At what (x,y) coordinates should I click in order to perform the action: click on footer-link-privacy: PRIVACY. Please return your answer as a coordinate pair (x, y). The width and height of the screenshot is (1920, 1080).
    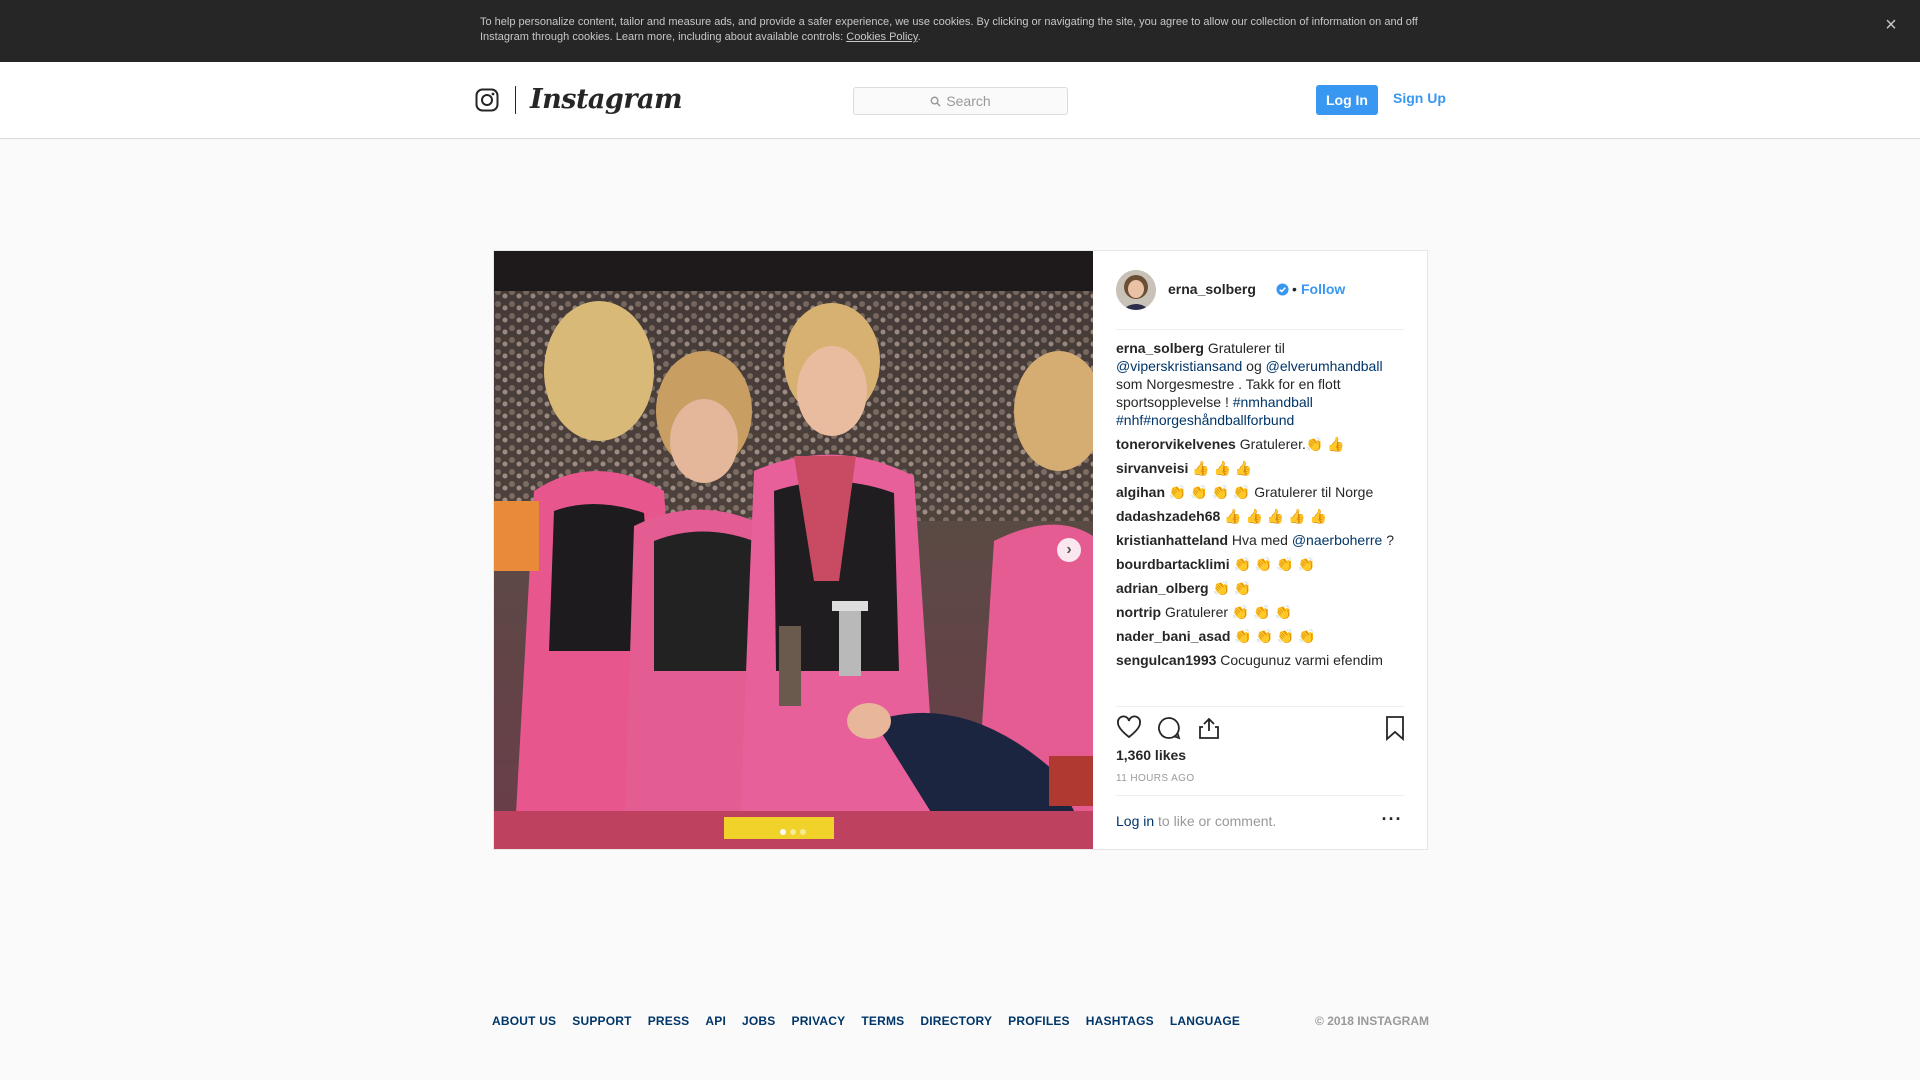
    Looking at the image, I should click on (818, 1021).